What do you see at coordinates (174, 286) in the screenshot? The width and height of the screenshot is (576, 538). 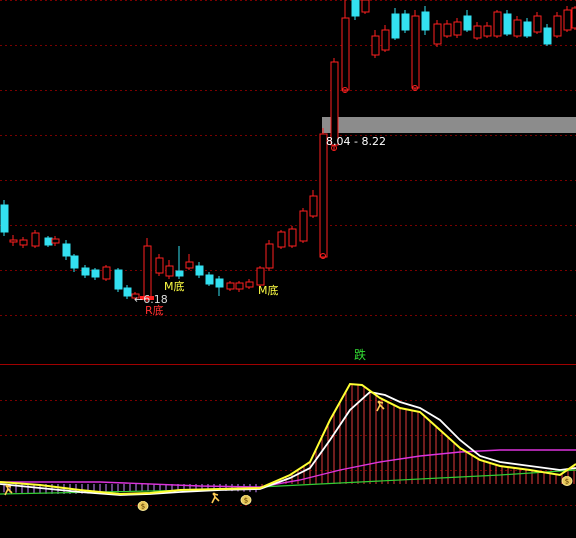 I see `m-bottom-label-1: M底` at bounding box center [174, 286].